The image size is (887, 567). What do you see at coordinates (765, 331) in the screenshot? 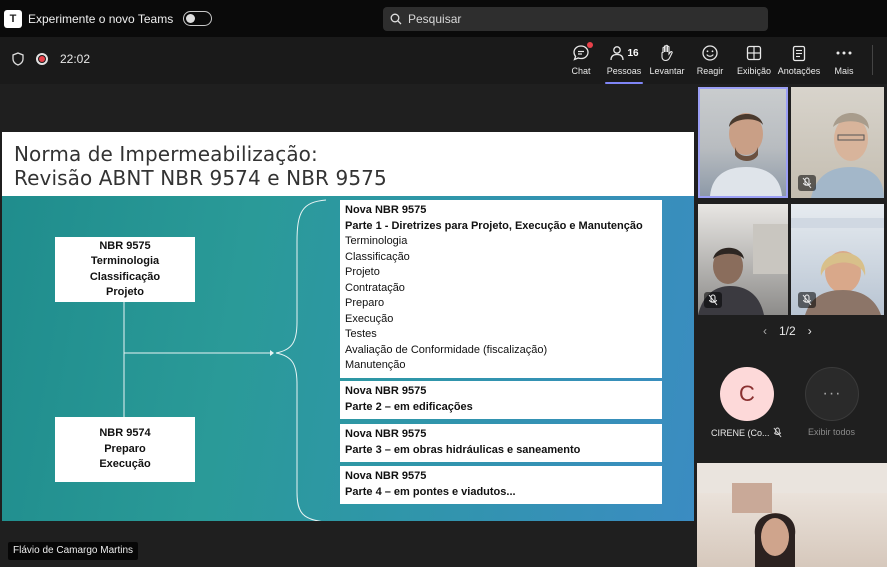
I see `previous-page-icon: ‹` at bounding box center [765, 331].